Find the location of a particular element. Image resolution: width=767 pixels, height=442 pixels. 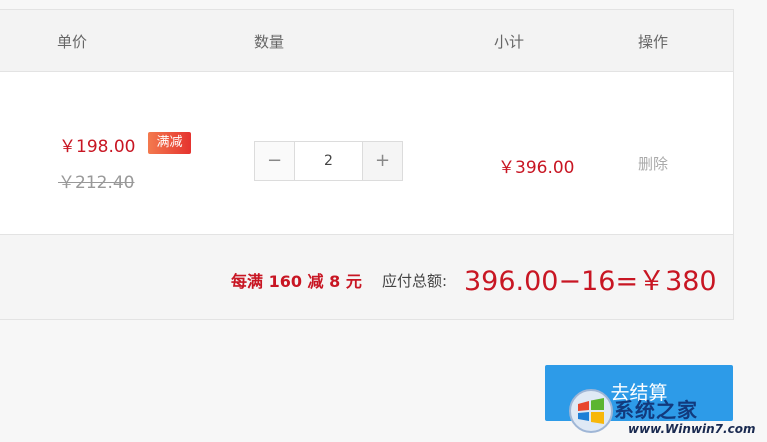

increase-quantity-button: + is located at coordinates (382, 161).